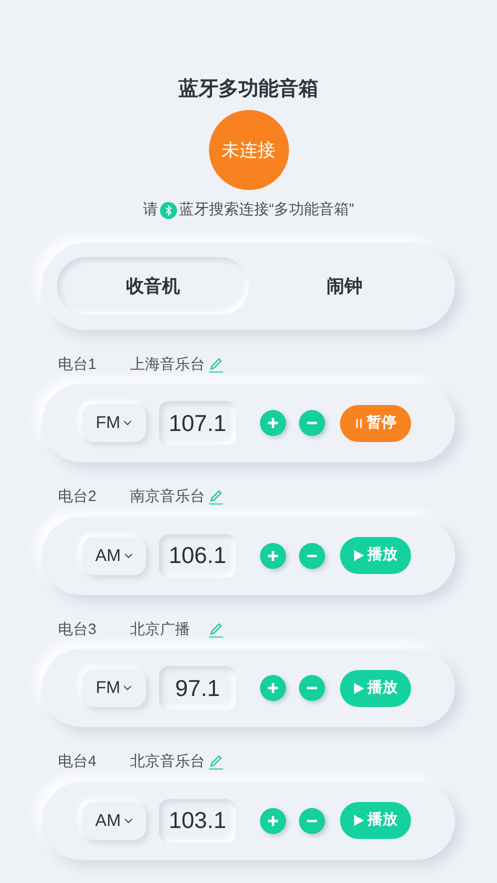 This screenshot has width=497, height=883. What do you see at coordinates (78, 364) in the screenshot?
I see `station-label: 电台1` at bounding box center [78, 364].